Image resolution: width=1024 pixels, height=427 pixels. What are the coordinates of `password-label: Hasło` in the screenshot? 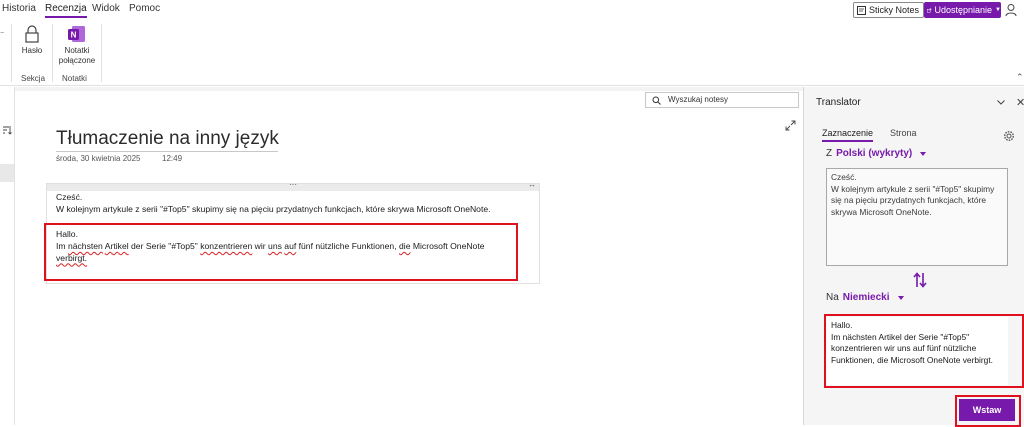 It's located at (32, 50).